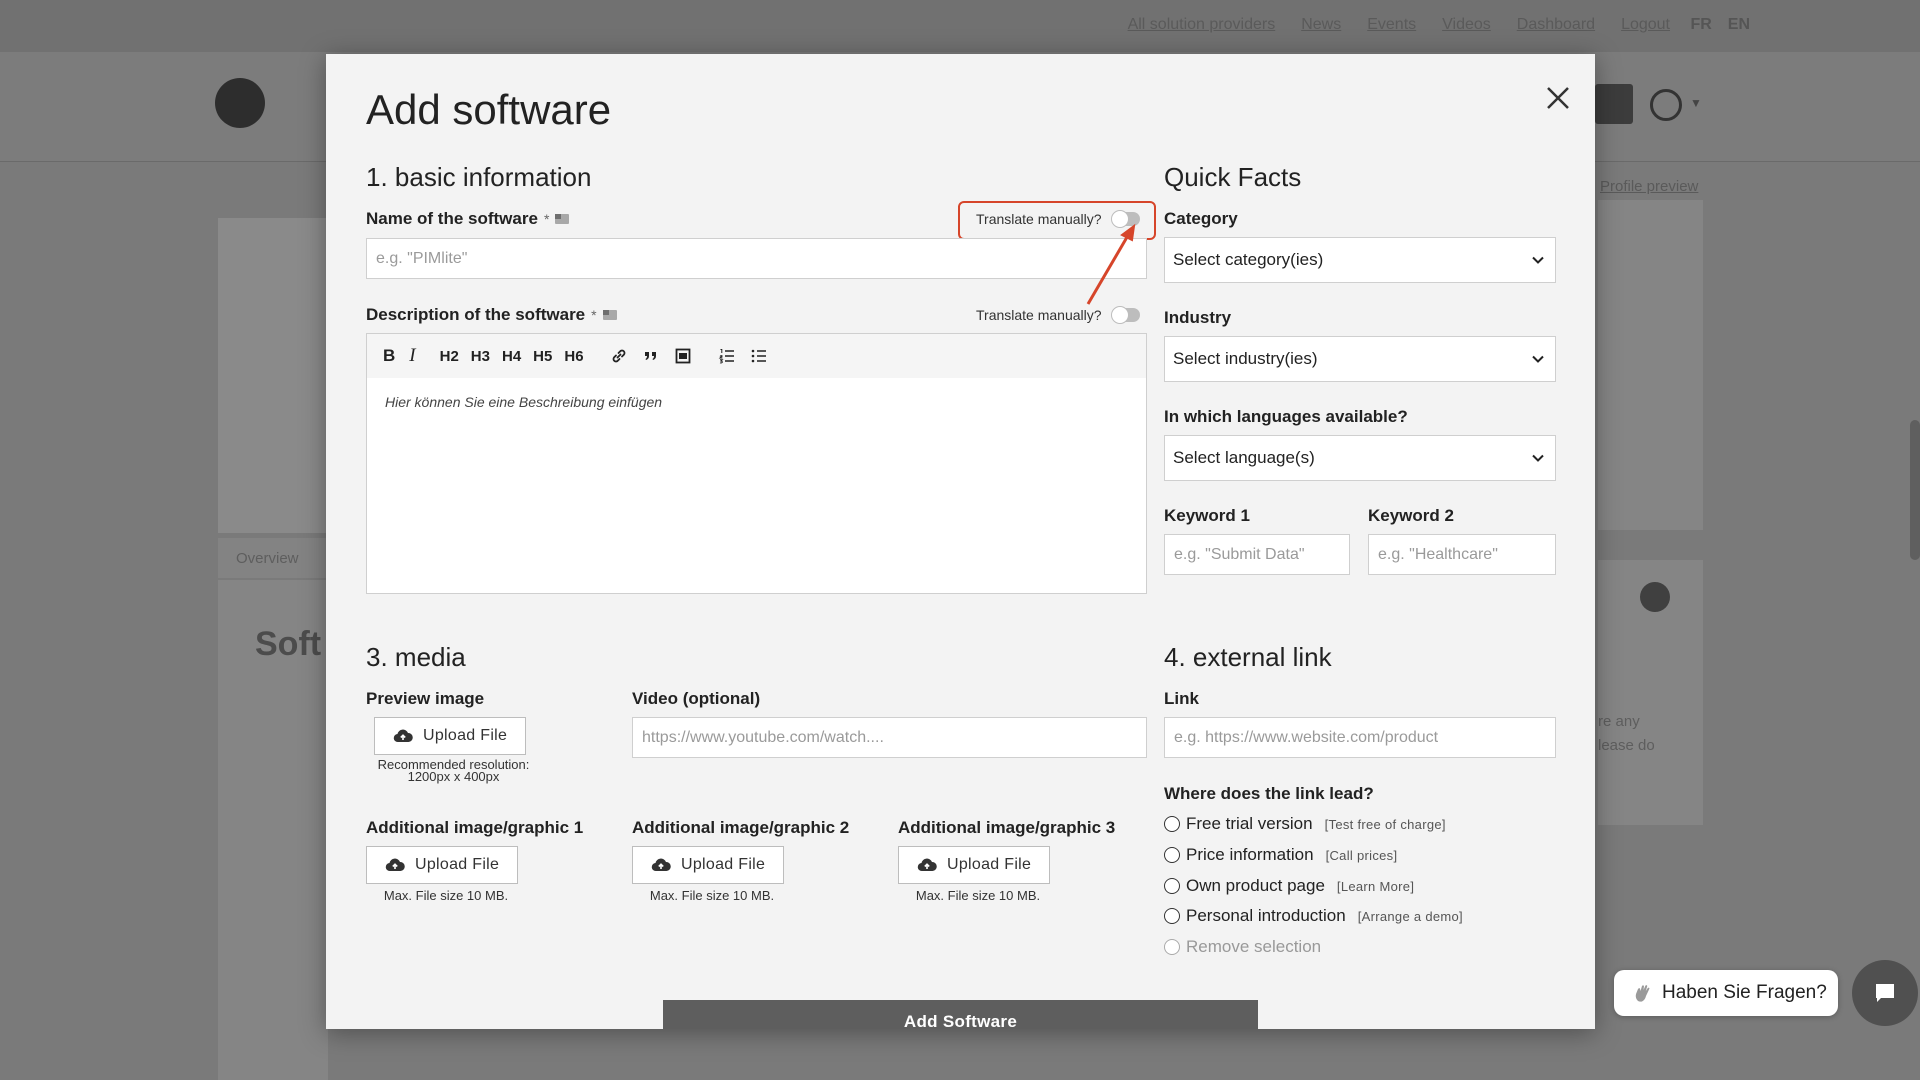 This screenshot has height=1080, width=1920. I want to click on italic-button: I, so click(412, 356).